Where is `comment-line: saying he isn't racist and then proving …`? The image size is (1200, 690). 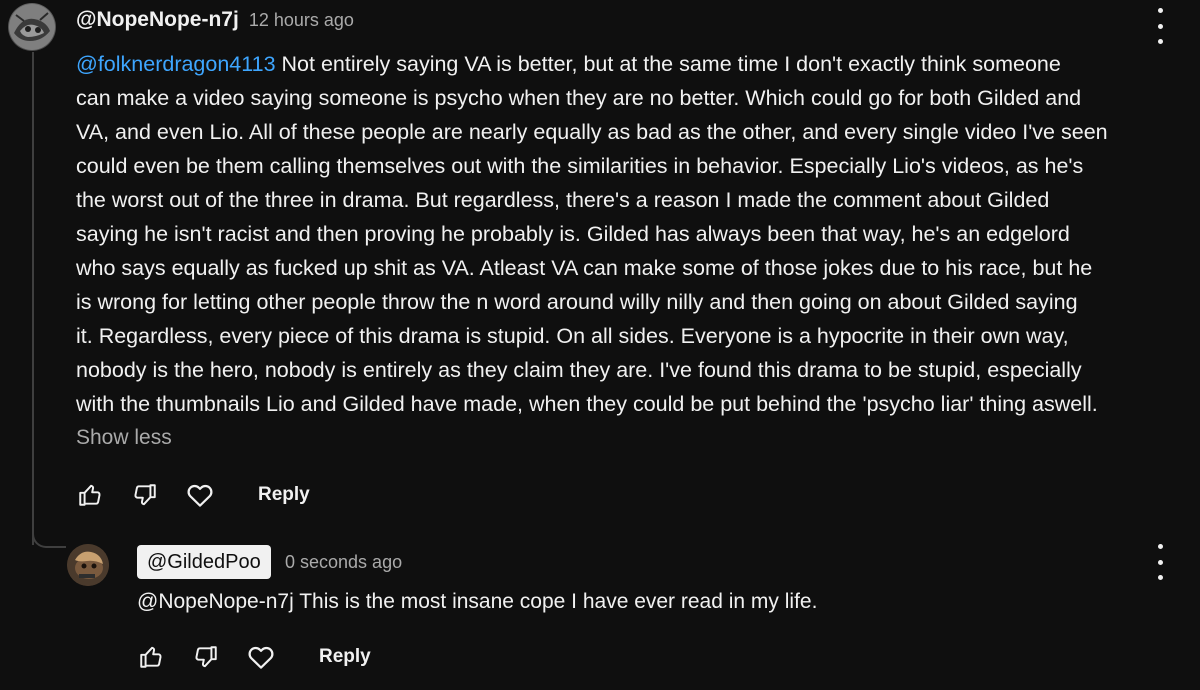 comment-line: saying he isn't racist and then proving … is located at coordinates (573, 234).